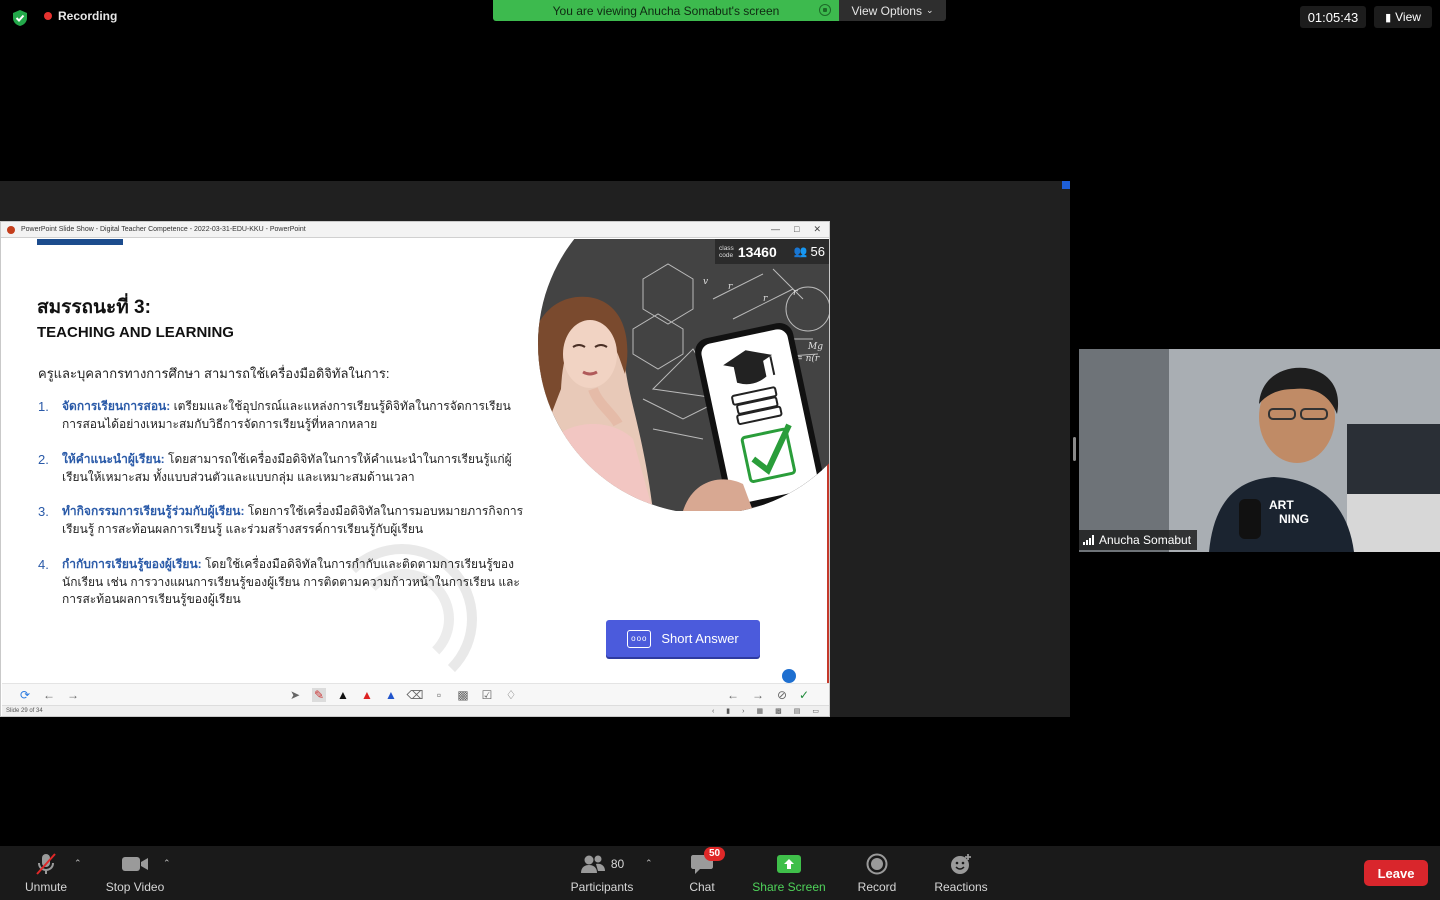 The image size is (1440, 900). Describe the element at coordinates (132, 564) in the screenshot. I see `list-item-heading: กำกับการเรียนรู้ของผู้เรียน:` at that location.